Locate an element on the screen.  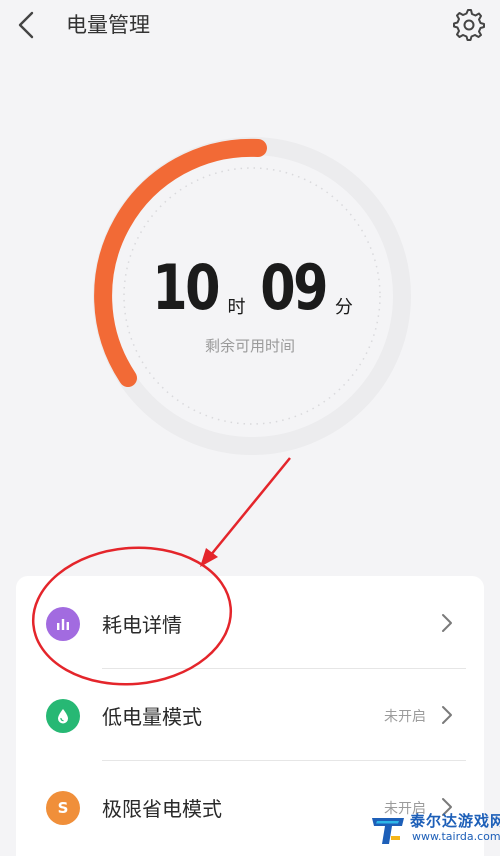
settings-gear-icon is located at coordinates (469, 25).